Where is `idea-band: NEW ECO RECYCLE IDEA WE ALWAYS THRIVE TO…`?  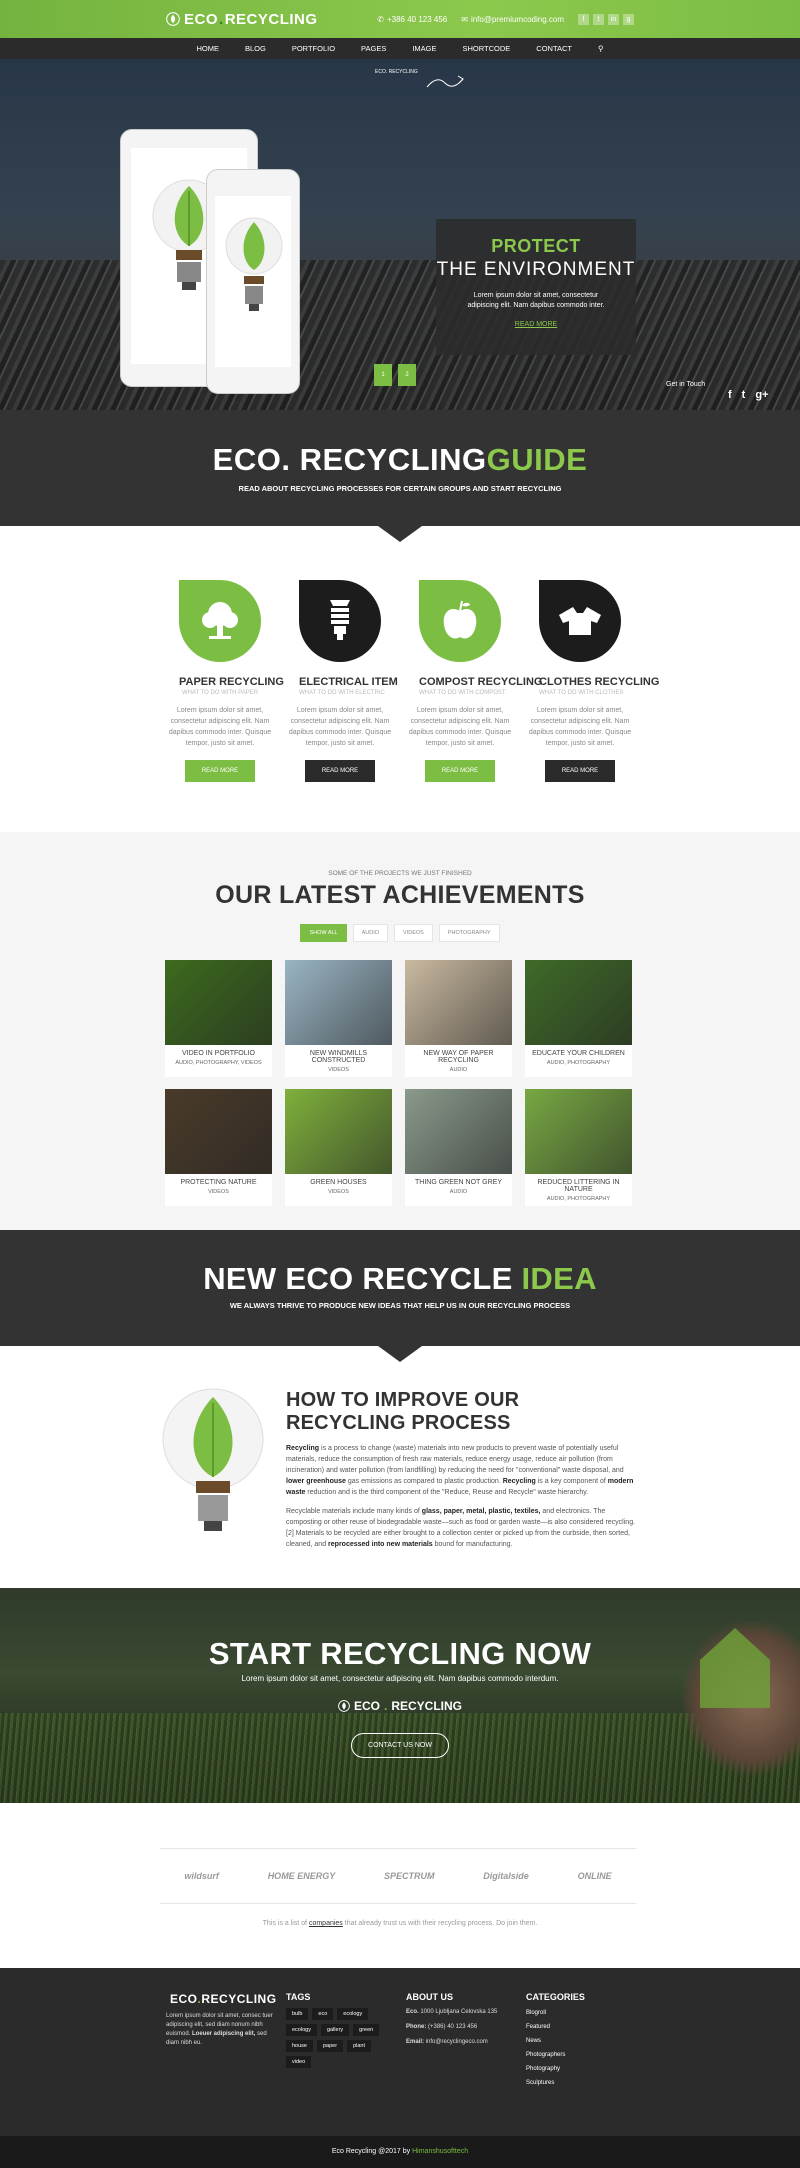
idea-band: NEW ECO RECYCLE IDEA WE ALWAYS THRIVE TO… is located at coordinates (400, 1296).